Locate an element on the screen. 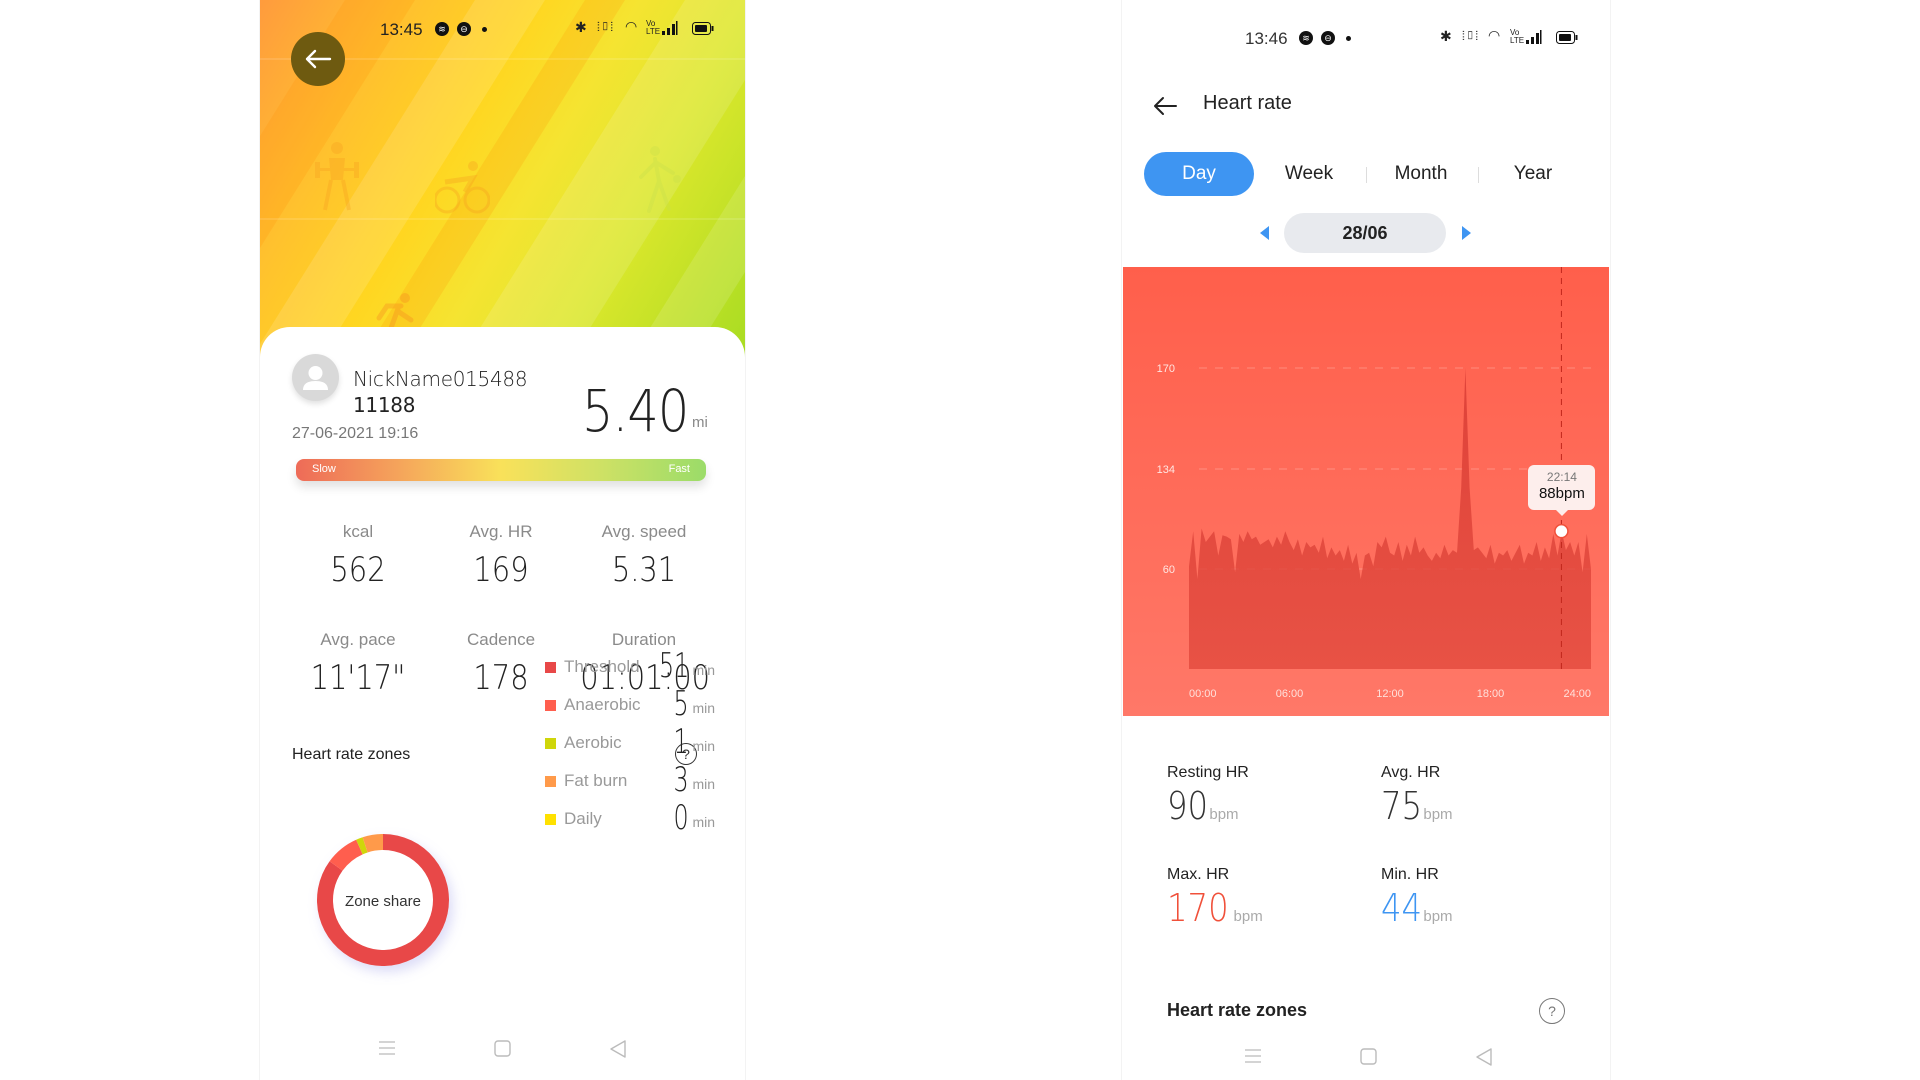  stat-label: Min. HR is located at coordinates (1410, 874).